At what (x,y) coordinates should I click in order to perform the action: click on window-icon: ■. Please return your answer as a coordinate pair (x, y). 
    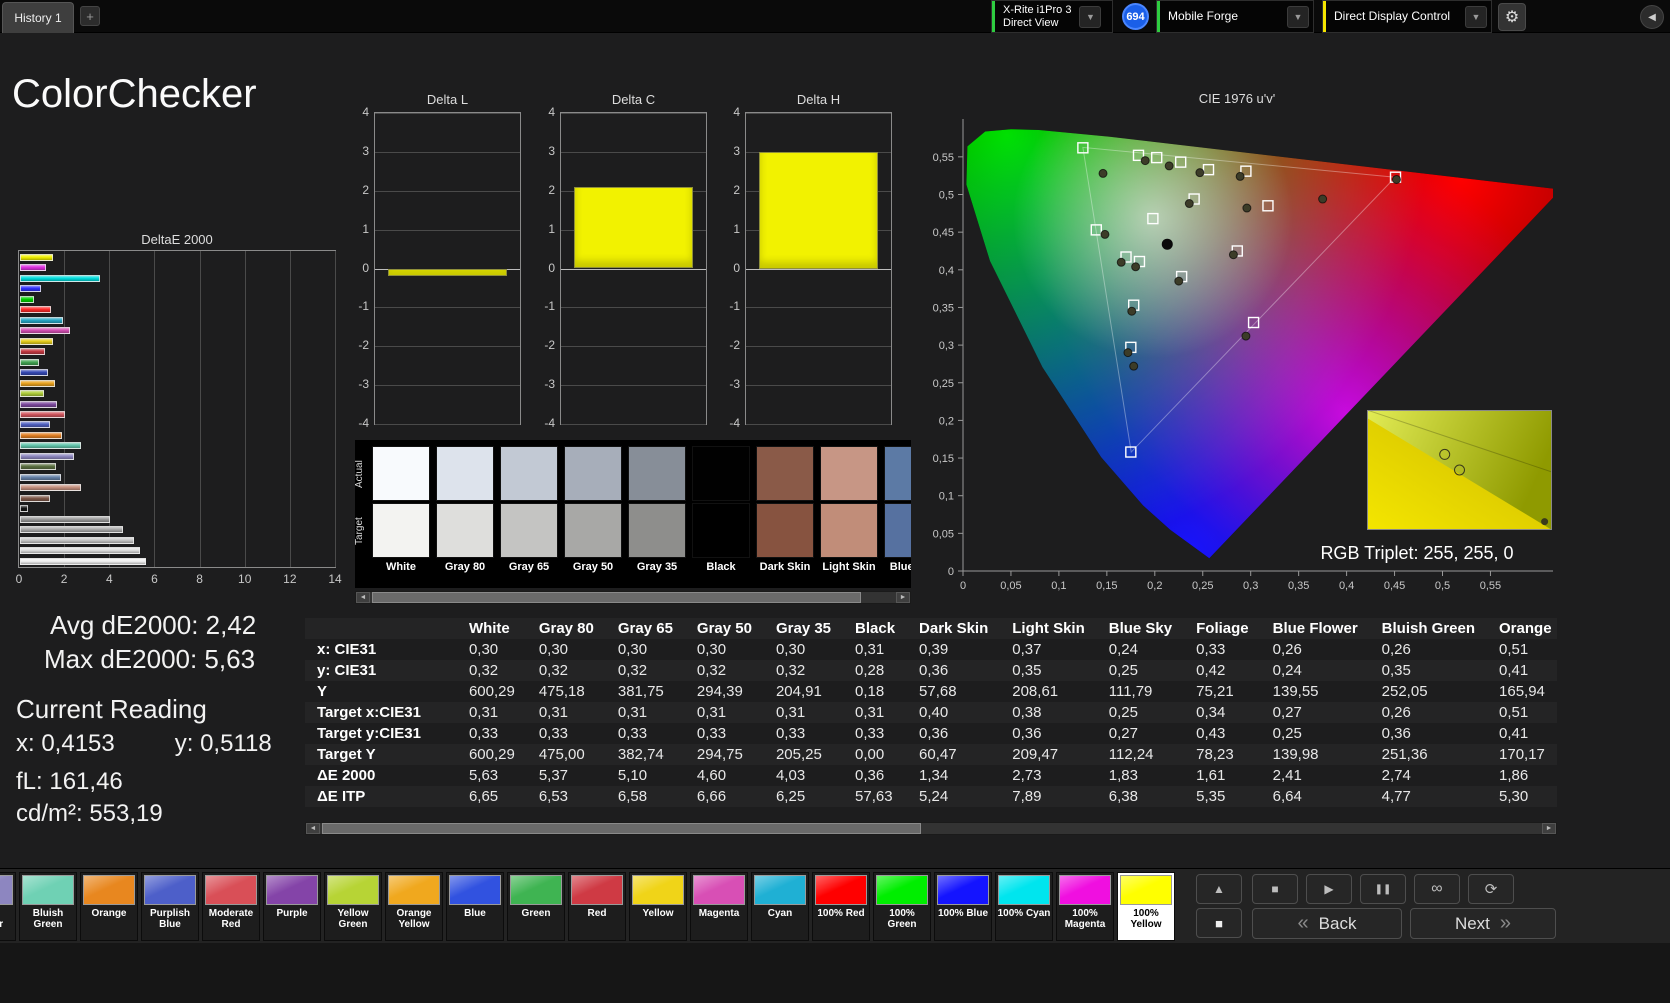
    Looking at the image, I should click on (1219, 923).